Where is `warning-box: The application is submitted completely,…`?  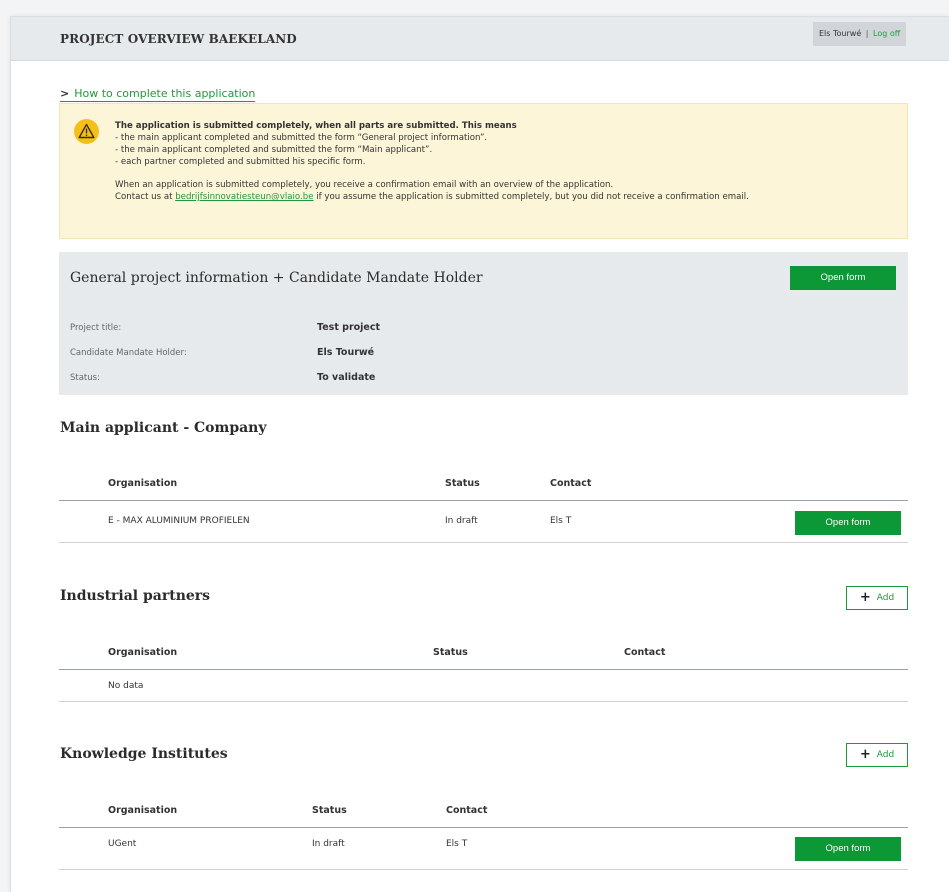
warning-box: The application is submitted completely,… is located at coordinates (483, 171).